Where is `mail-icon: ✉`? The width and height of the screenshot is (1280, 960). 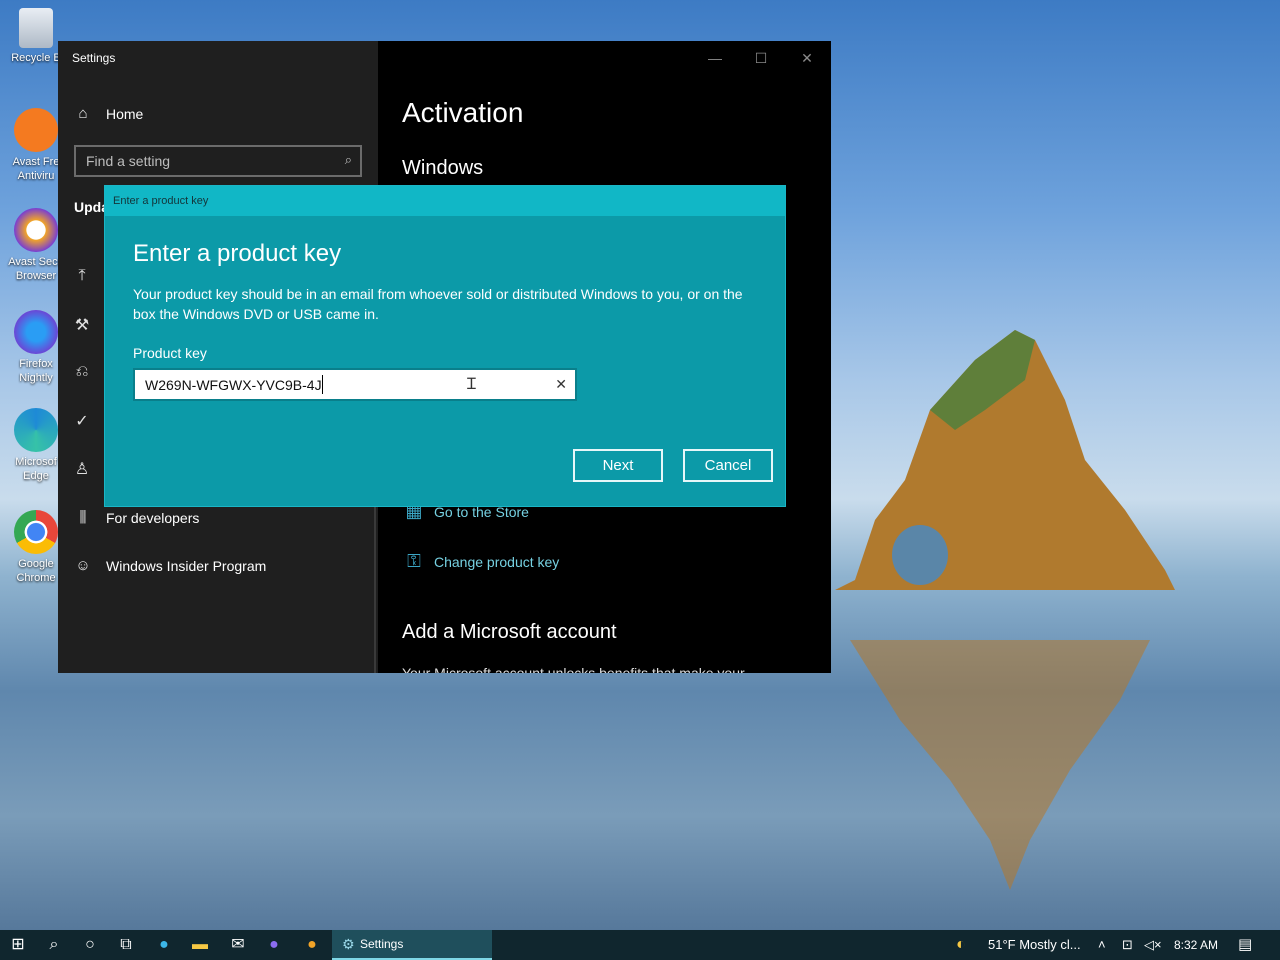 mail-icon: ✉ is located at coordinates (238, 945).